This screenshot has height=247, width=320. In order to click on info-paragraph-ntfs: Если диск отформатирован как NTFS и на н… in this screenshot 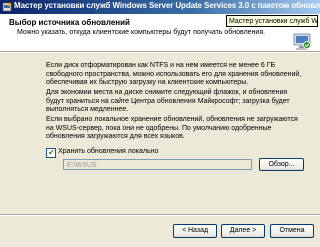, I will do `click(174, 74)`.